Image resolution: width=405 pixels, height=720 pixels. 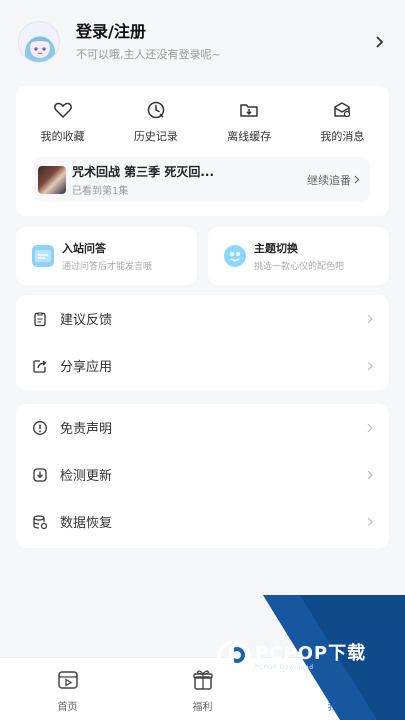 What do you see at coordinates (40, 366) in the screenshot?
I see `share-icon` at bounding box center [40, 366].